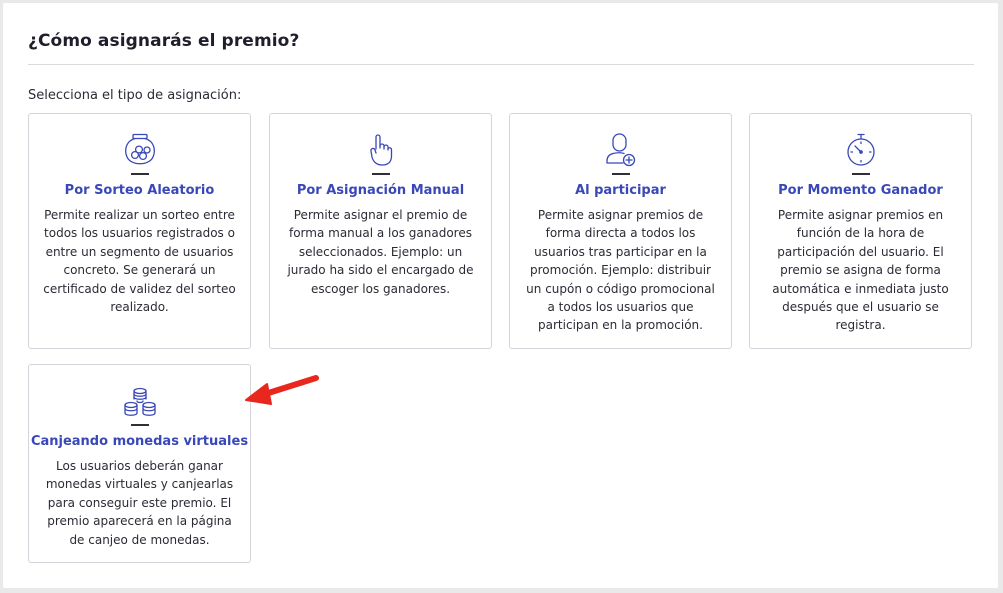 Image resolution: width=1003 pixels, height=593 pixels. What do you see at coordinates (139, 401) in the screenshot?
I see `coins-stack-icon` at bounding box center [139, 401].